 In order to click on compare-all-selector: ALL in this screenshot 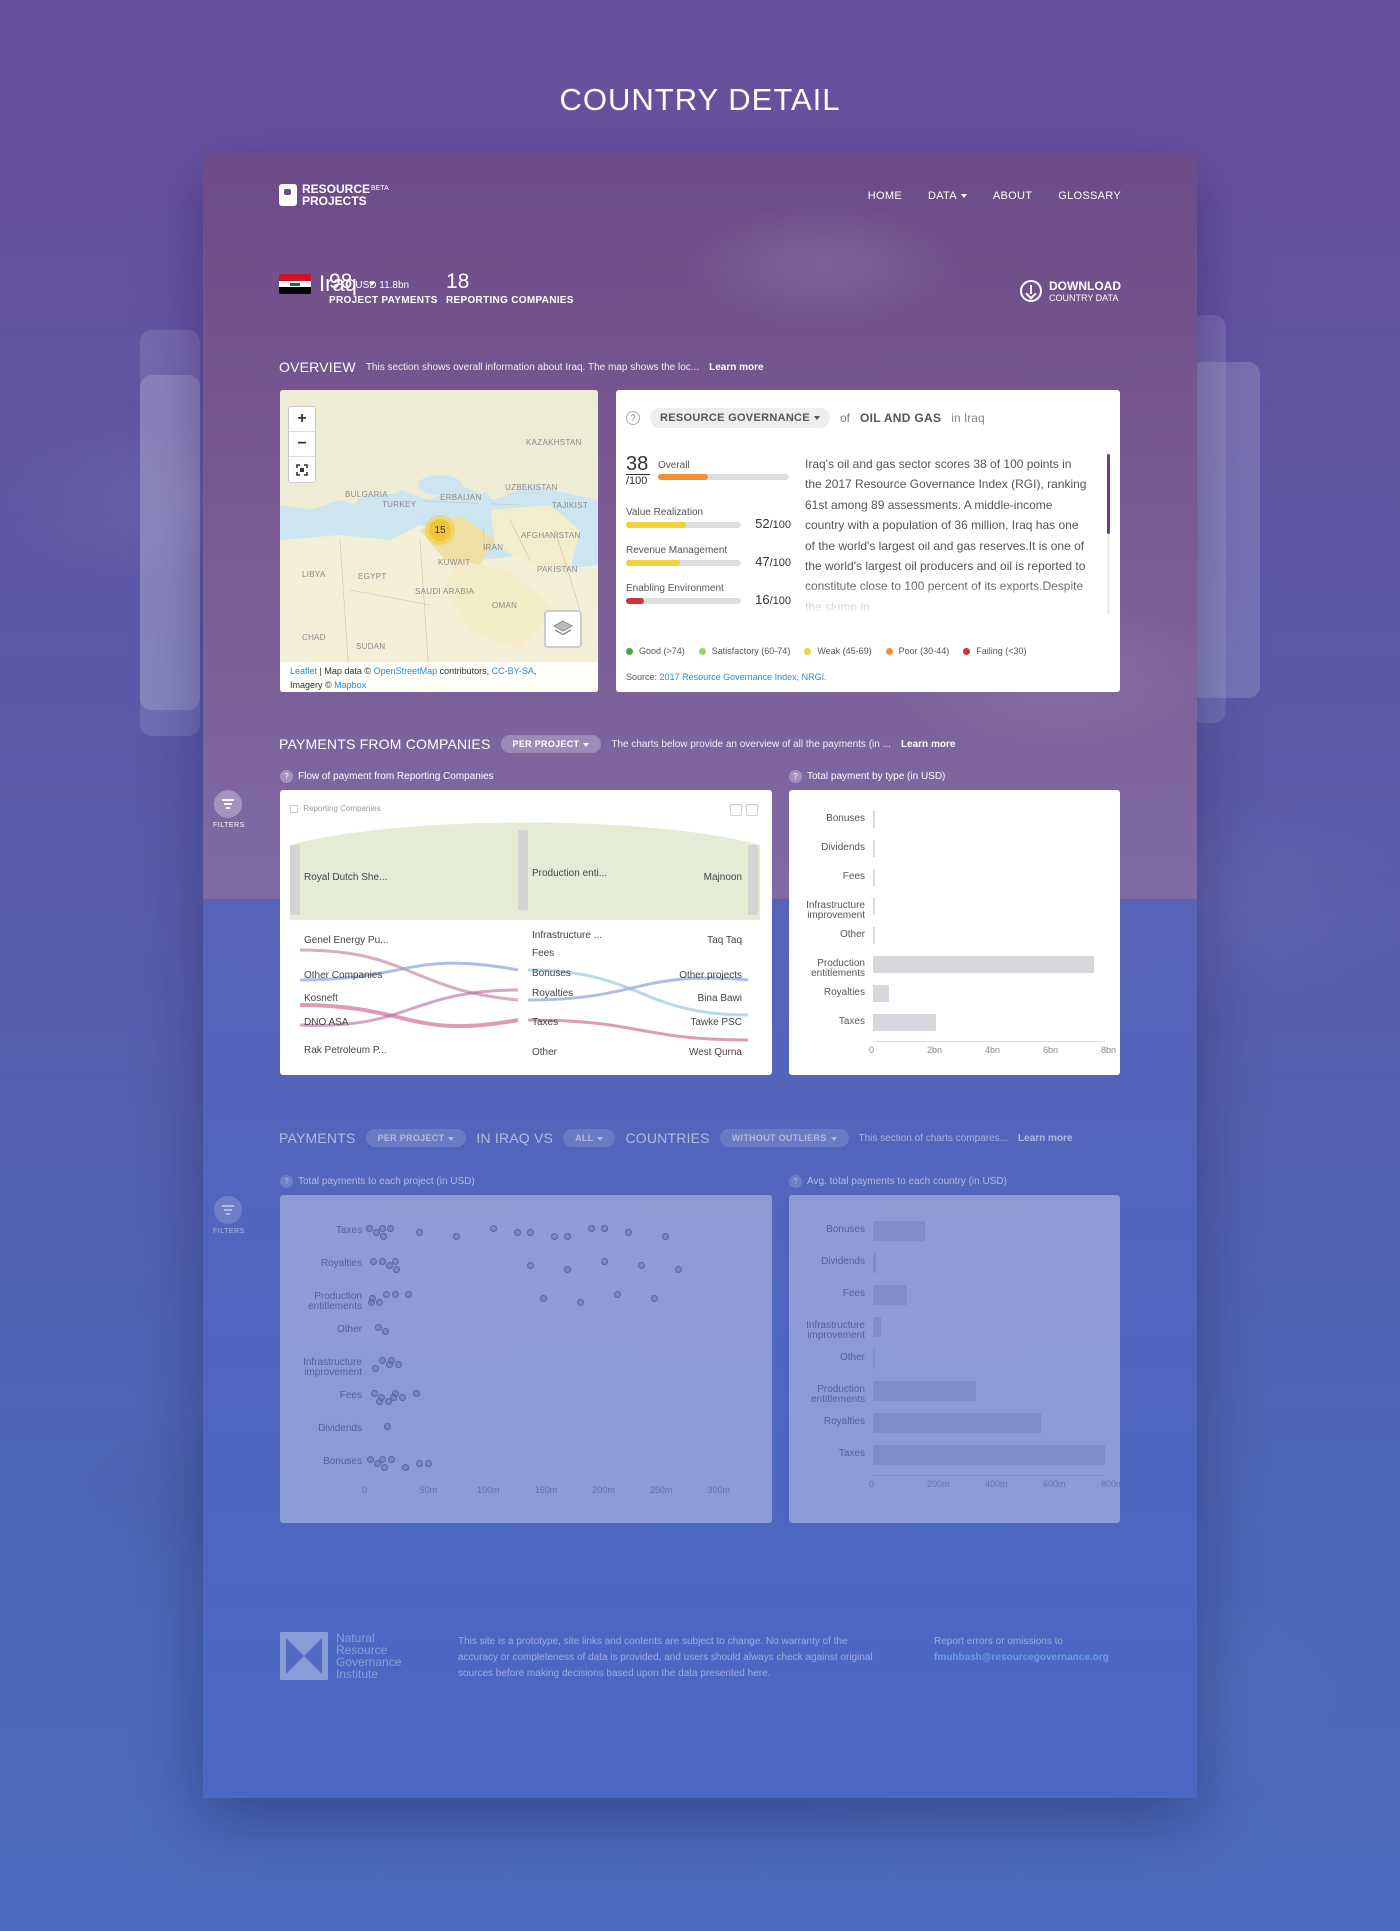, I will do `click(589, 1138)`.